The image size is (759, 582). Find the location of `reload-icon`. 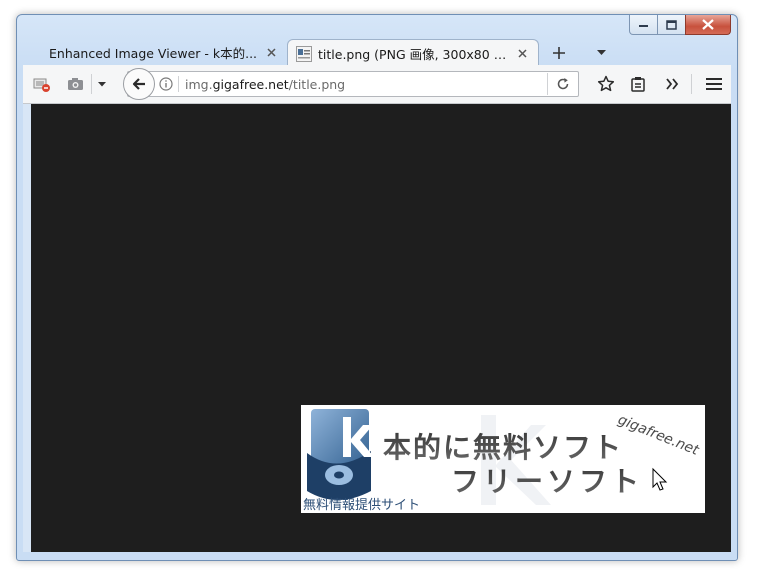

reload-icon is located at coordinates (563, 84).